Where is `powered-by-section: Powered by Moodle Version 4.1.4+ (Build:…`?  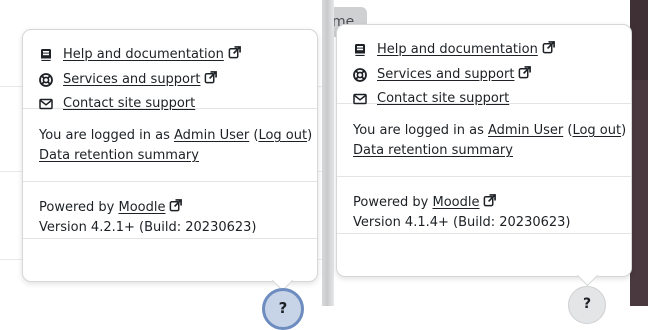 powered-by-section: Powered by Moodle Version 4.1.4+ (Build:… is located at coordinates (484, 205).